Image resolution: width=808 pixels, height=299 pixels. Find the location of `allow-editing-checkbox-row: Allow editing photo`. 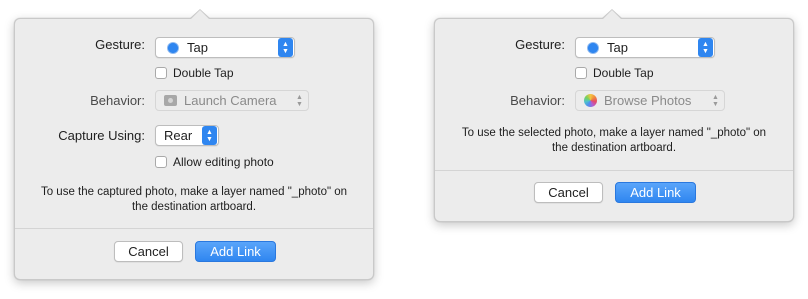

allow-editing-checkbox-row: Allow editing photo is located at coordinates (214, 162).